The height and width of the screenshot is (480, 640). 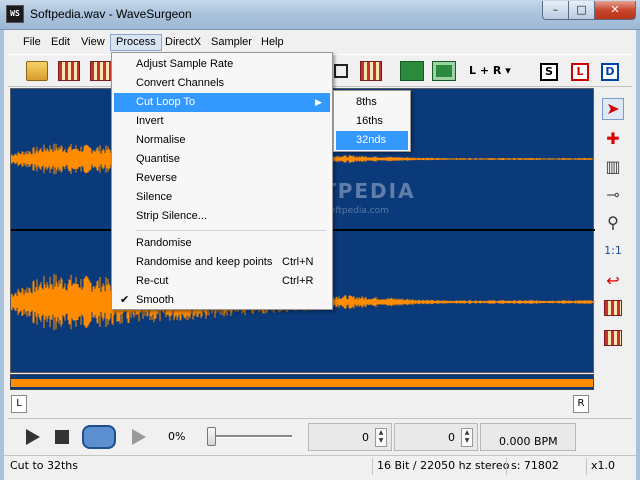 I want to click on menu-shortcut: Ctrl+N, so click(x=298, y=262).